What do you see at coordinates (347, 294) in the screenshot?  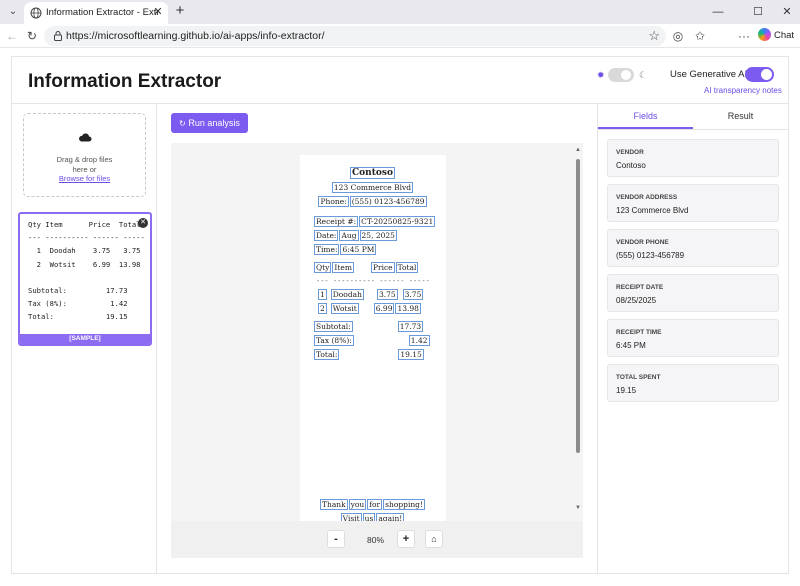 I see `ocr-box: Doodah` at bounding box center [347, 294].